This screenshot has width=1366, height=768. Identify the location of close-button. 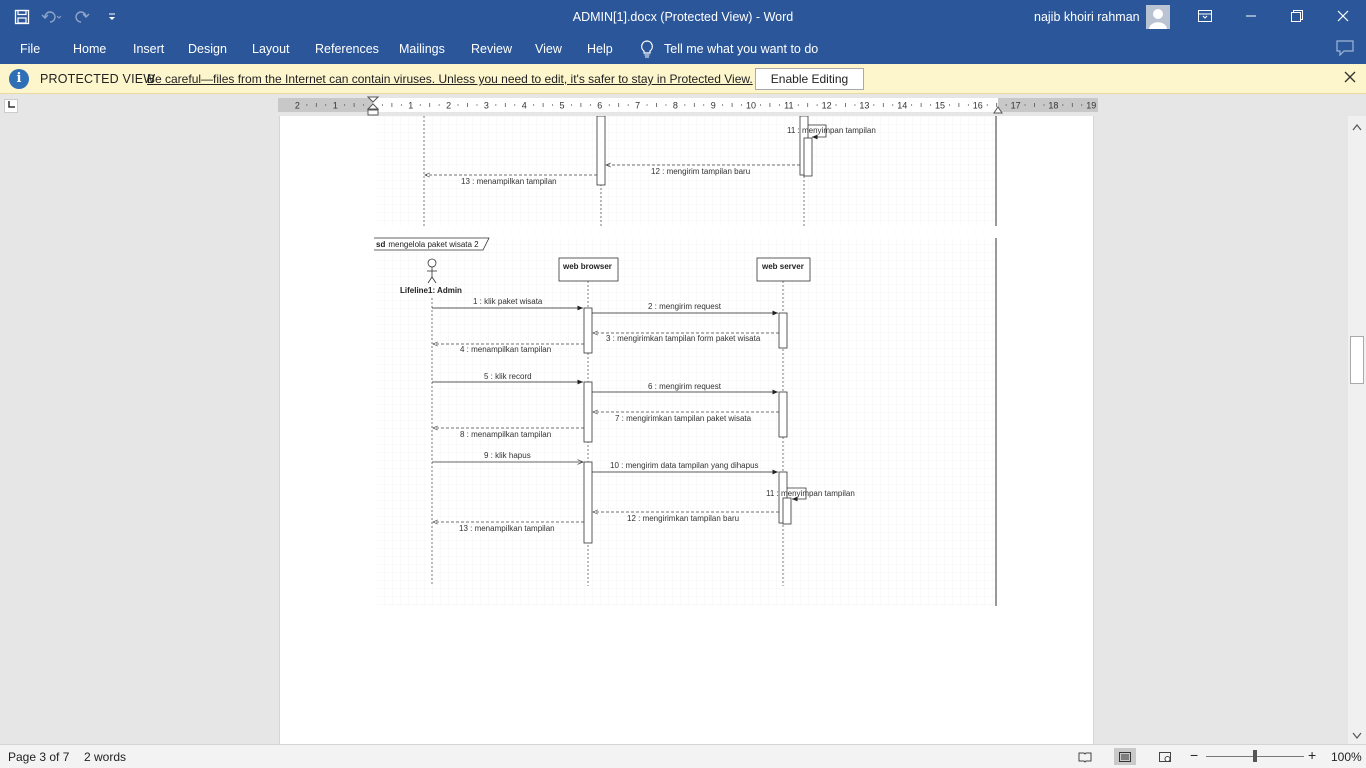
(1343, 16).